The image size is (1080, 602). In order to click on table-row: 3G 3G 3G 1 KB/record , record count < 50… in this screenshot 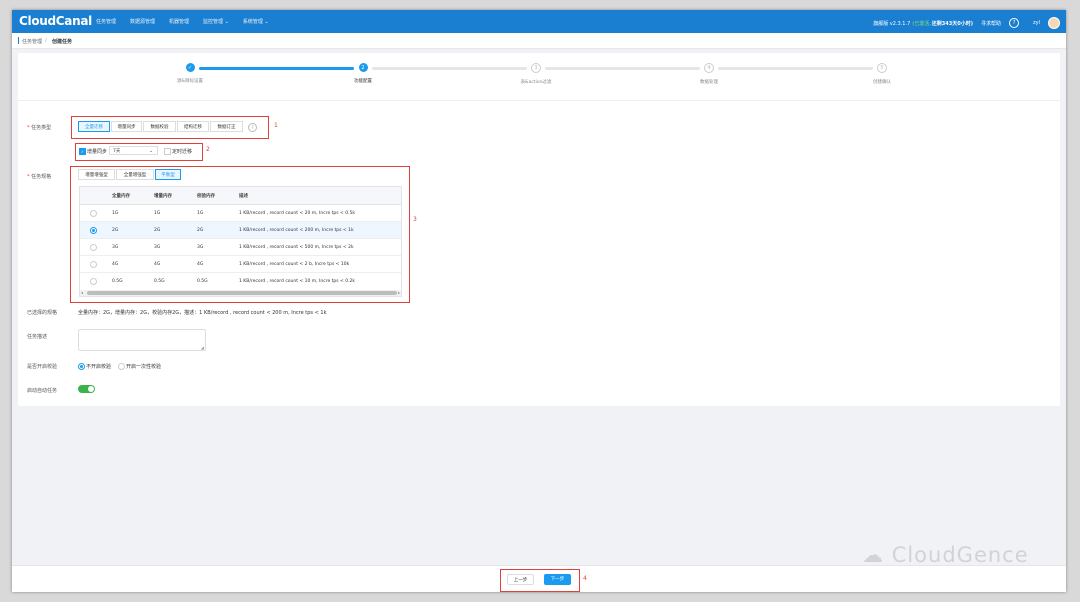, I will do `click(240, 247)`.